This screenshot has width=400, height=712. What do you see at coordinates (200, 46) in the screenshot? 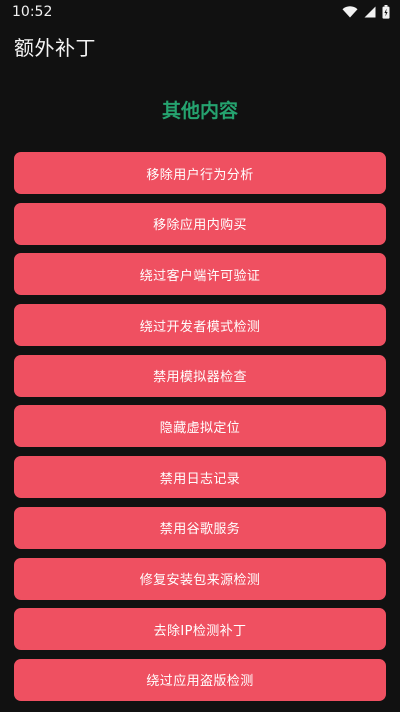
I see `app-bar: 额外补丁` at bounding box center [200, 46].